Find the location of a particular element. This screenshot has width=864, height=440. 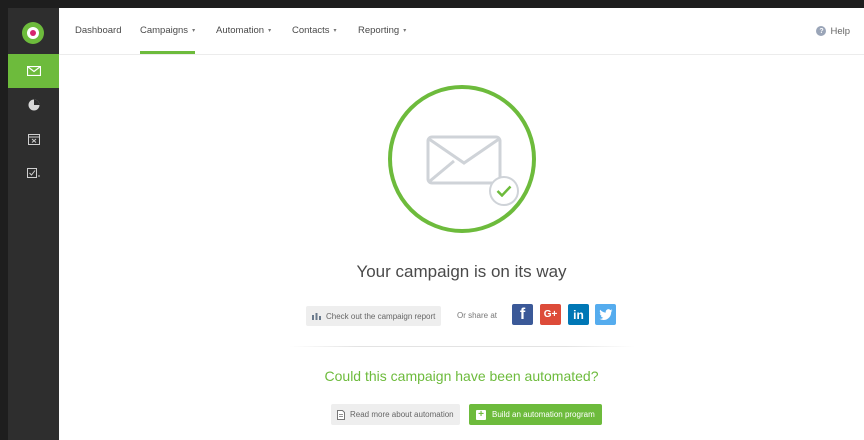

linkedin-share-button: in is located at coordinates (578, 314).